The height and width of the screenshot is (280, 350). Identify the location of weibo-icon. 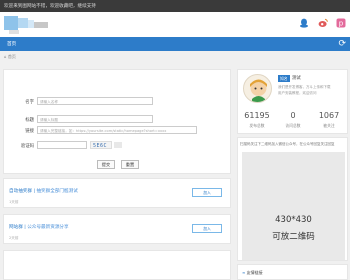
(323, 23).